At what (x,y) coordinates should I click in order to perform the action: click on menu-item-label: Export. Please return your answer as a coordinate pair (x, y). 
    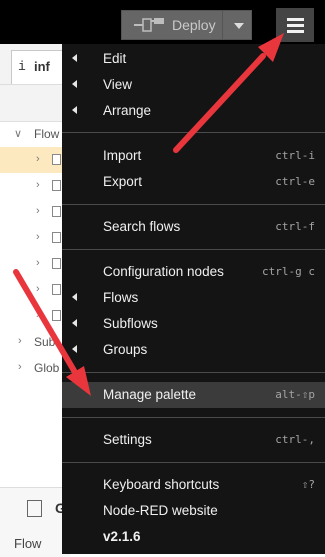
    Looking at the image, I should click on (123, 181).